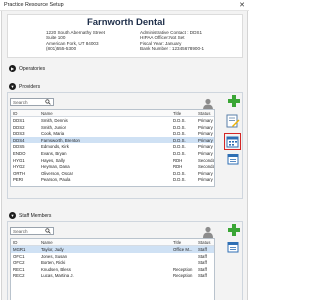 The image size is (320, 300). Describe the element at coordinates (19, 134) in the screenshot. I see `provider-cell-id: DDS3` at that location.